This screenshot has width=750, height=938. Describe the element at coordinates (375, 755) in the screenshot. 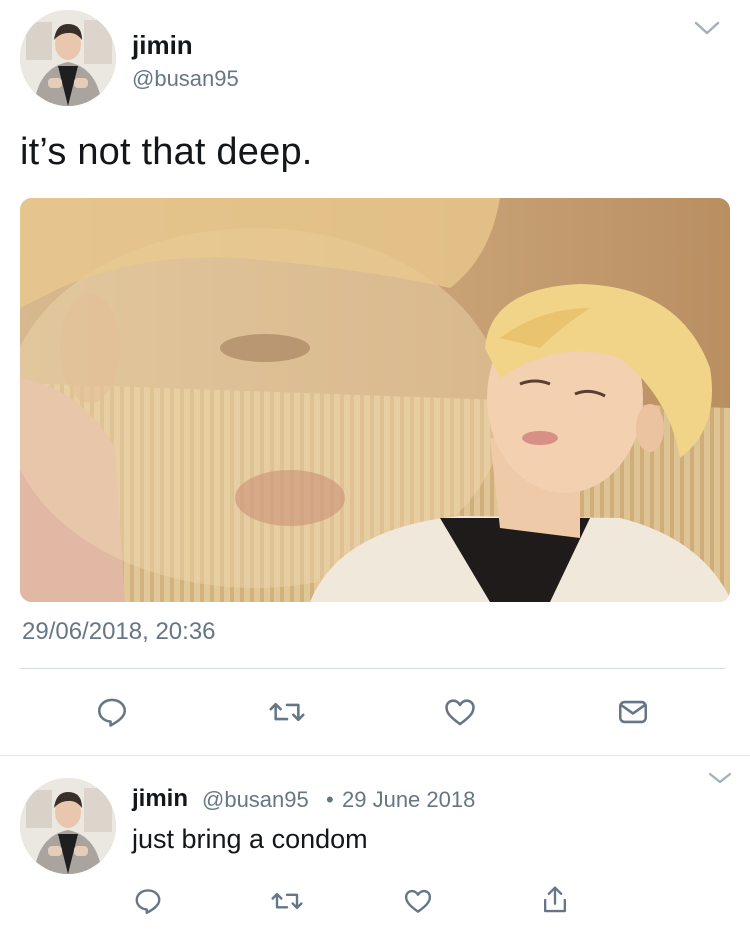

I see `tweet-separator` at that location.